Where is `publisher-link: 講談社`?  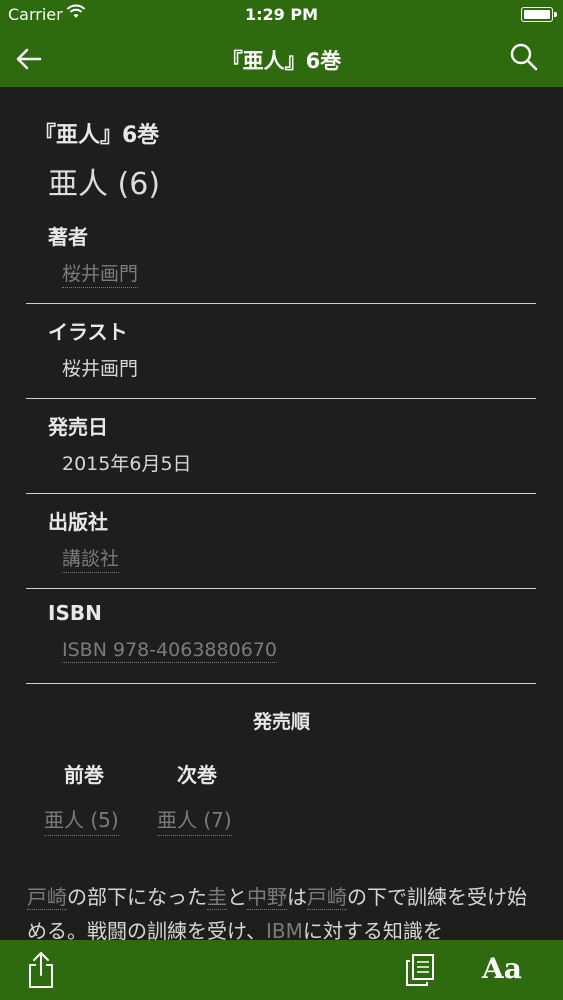
publisher-link: 講談社 is located at coordinates (91, 558).